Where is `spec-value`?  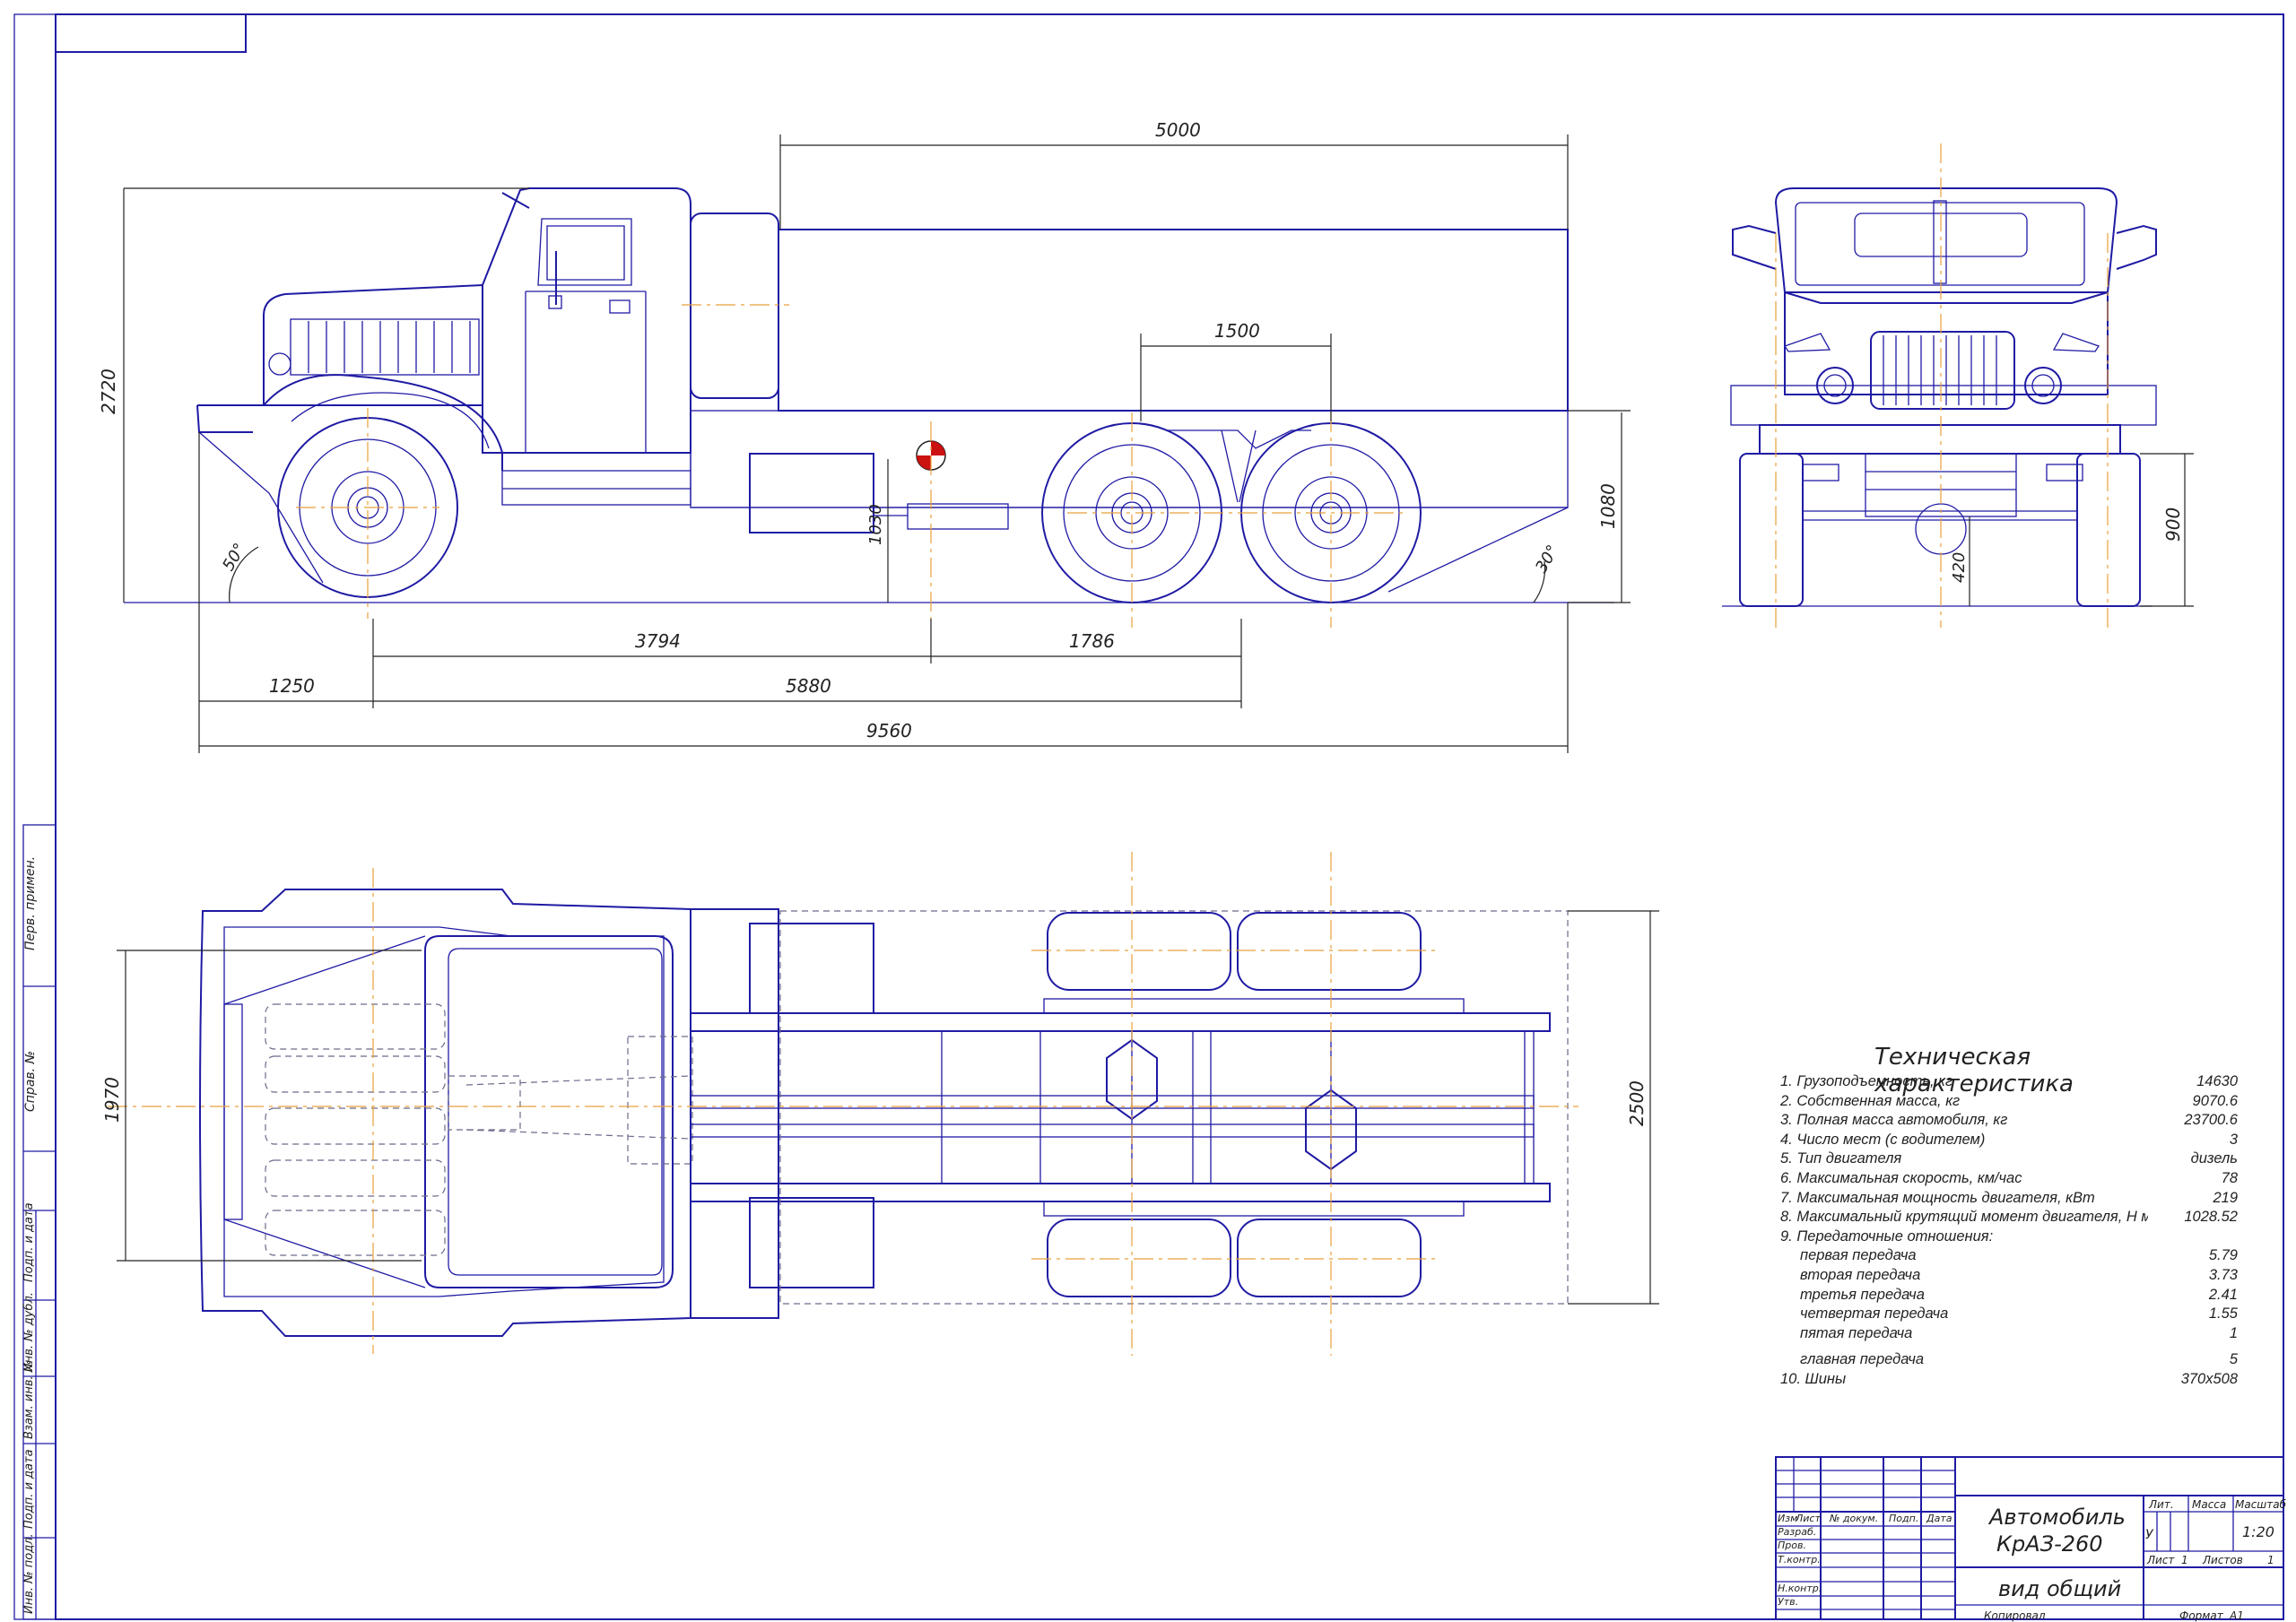 spec-value is located at coordinates (2193, 1237).